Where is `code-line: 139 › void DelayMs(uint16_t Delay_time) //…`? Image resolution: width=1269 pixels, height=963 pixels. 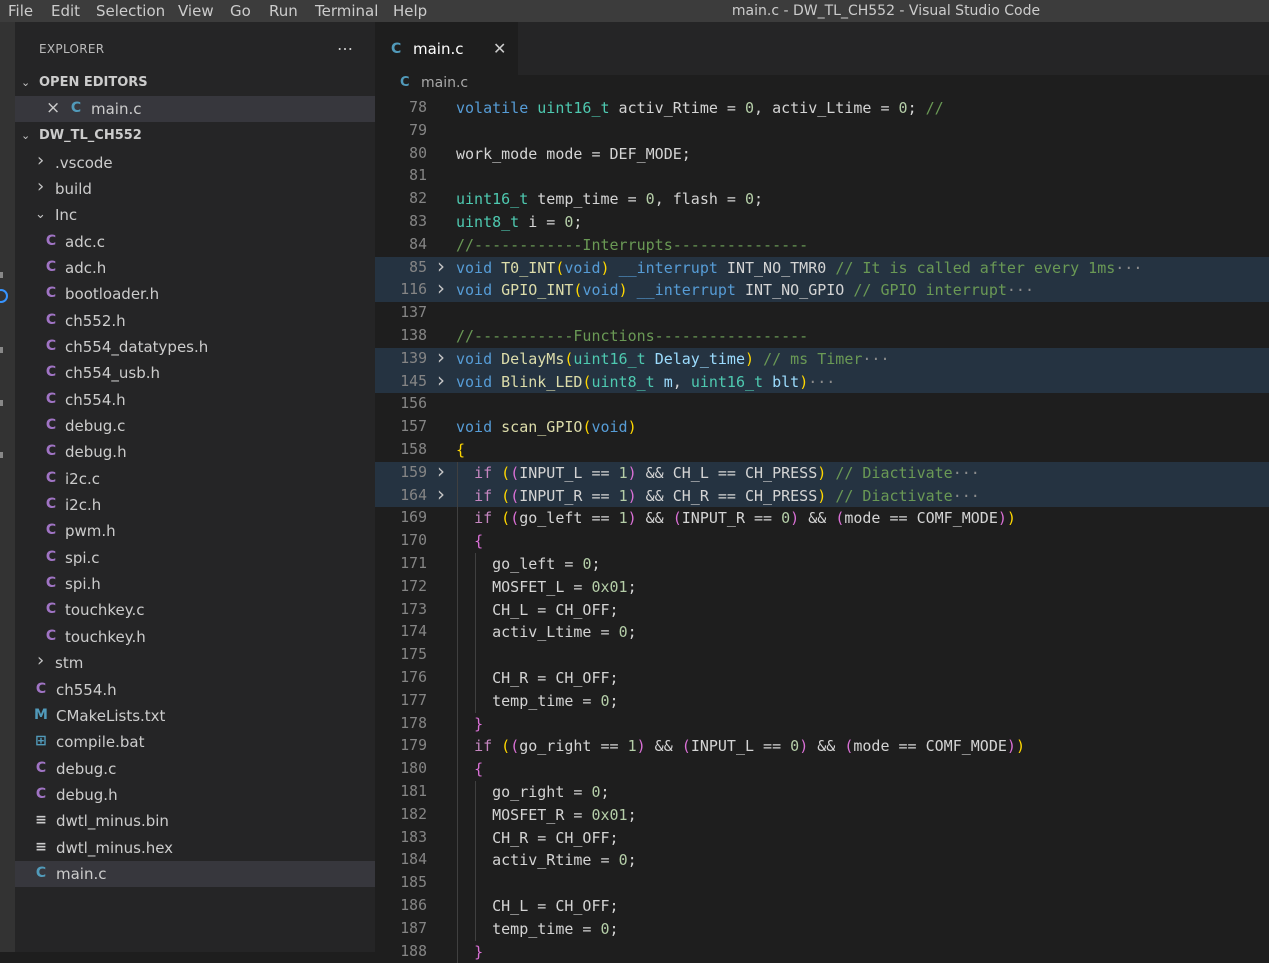 code-line: 139 › void DelayMs(uint16_t Delay_time) //… is located at coordinates (822, 358).